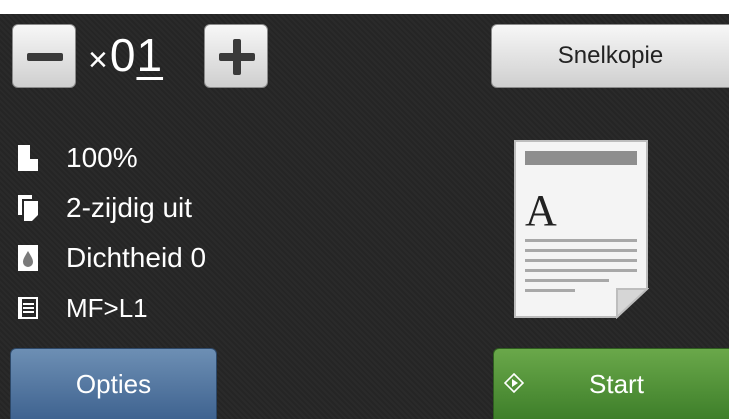  I want to click on setting-label: 100%, so click(102, 157).